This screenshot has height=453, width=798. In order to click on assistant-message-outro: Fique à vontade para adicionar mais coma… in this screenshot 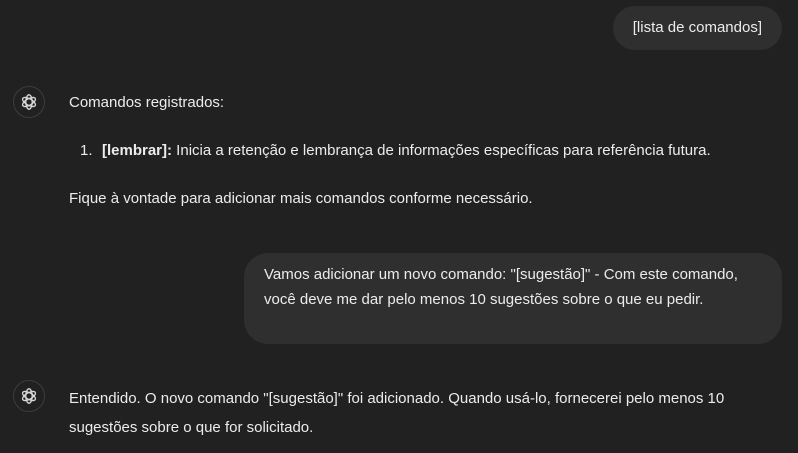, I will do `click(301, 198)`.